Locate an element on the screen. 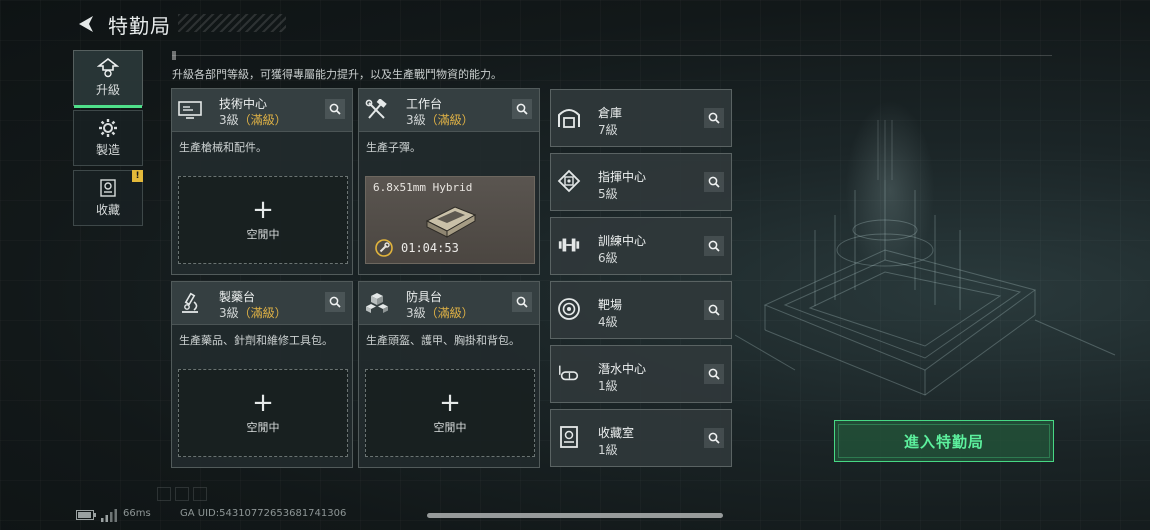 The image size is (1150, 530). base-glow is located at coordinates (890, 190).